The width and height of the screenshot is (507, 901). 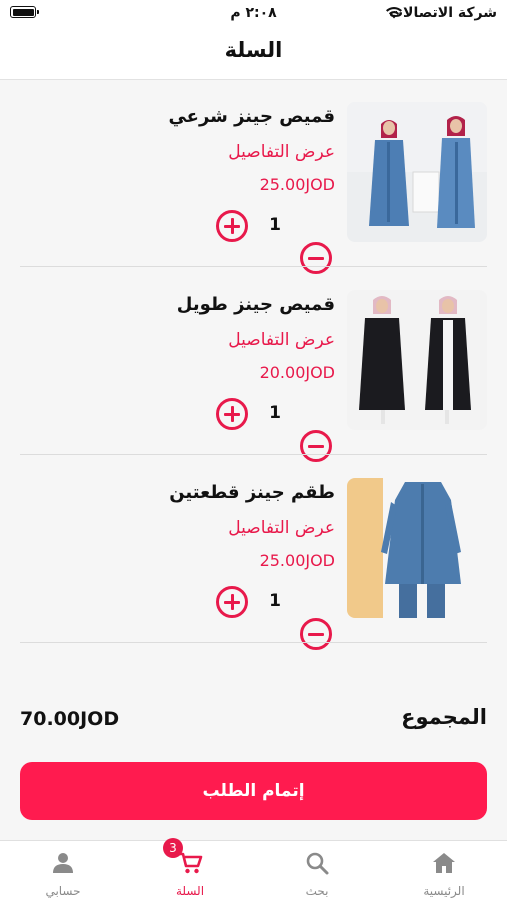 What do you see at coordinates (317, 891) in the screenshot?
I see `tab-label: بحث` at bounding box center [317, 891].